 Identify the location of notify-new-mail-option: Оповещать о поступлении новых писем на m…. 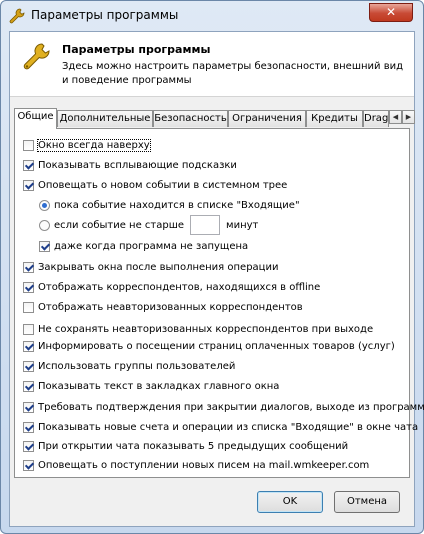
(196, 465).